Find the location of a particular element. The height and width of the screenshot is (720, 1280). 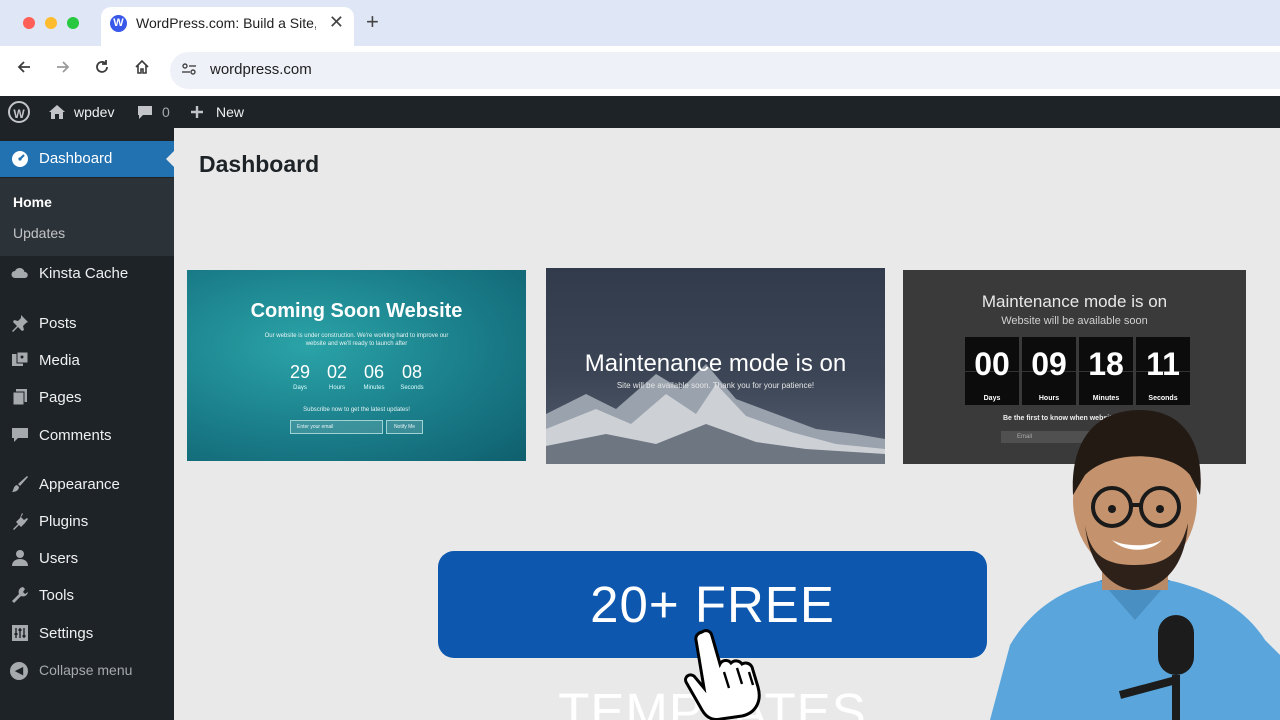

countdown-box: 00 Days is located at coordinates (992, 371).